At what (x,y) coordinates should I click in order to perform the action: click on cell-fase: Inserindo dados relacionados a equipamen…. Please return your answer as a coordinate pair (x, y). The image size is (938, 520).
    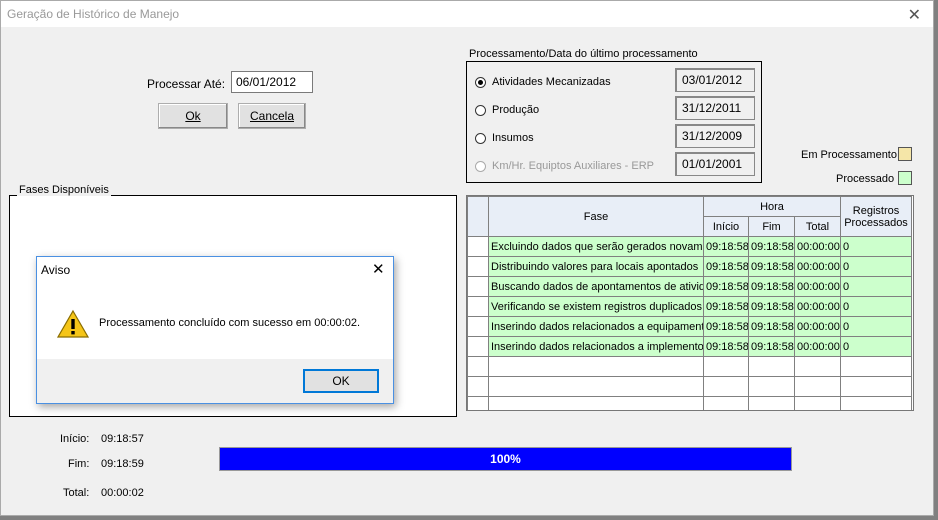
    Looking at the image, I should click on (596, 326).